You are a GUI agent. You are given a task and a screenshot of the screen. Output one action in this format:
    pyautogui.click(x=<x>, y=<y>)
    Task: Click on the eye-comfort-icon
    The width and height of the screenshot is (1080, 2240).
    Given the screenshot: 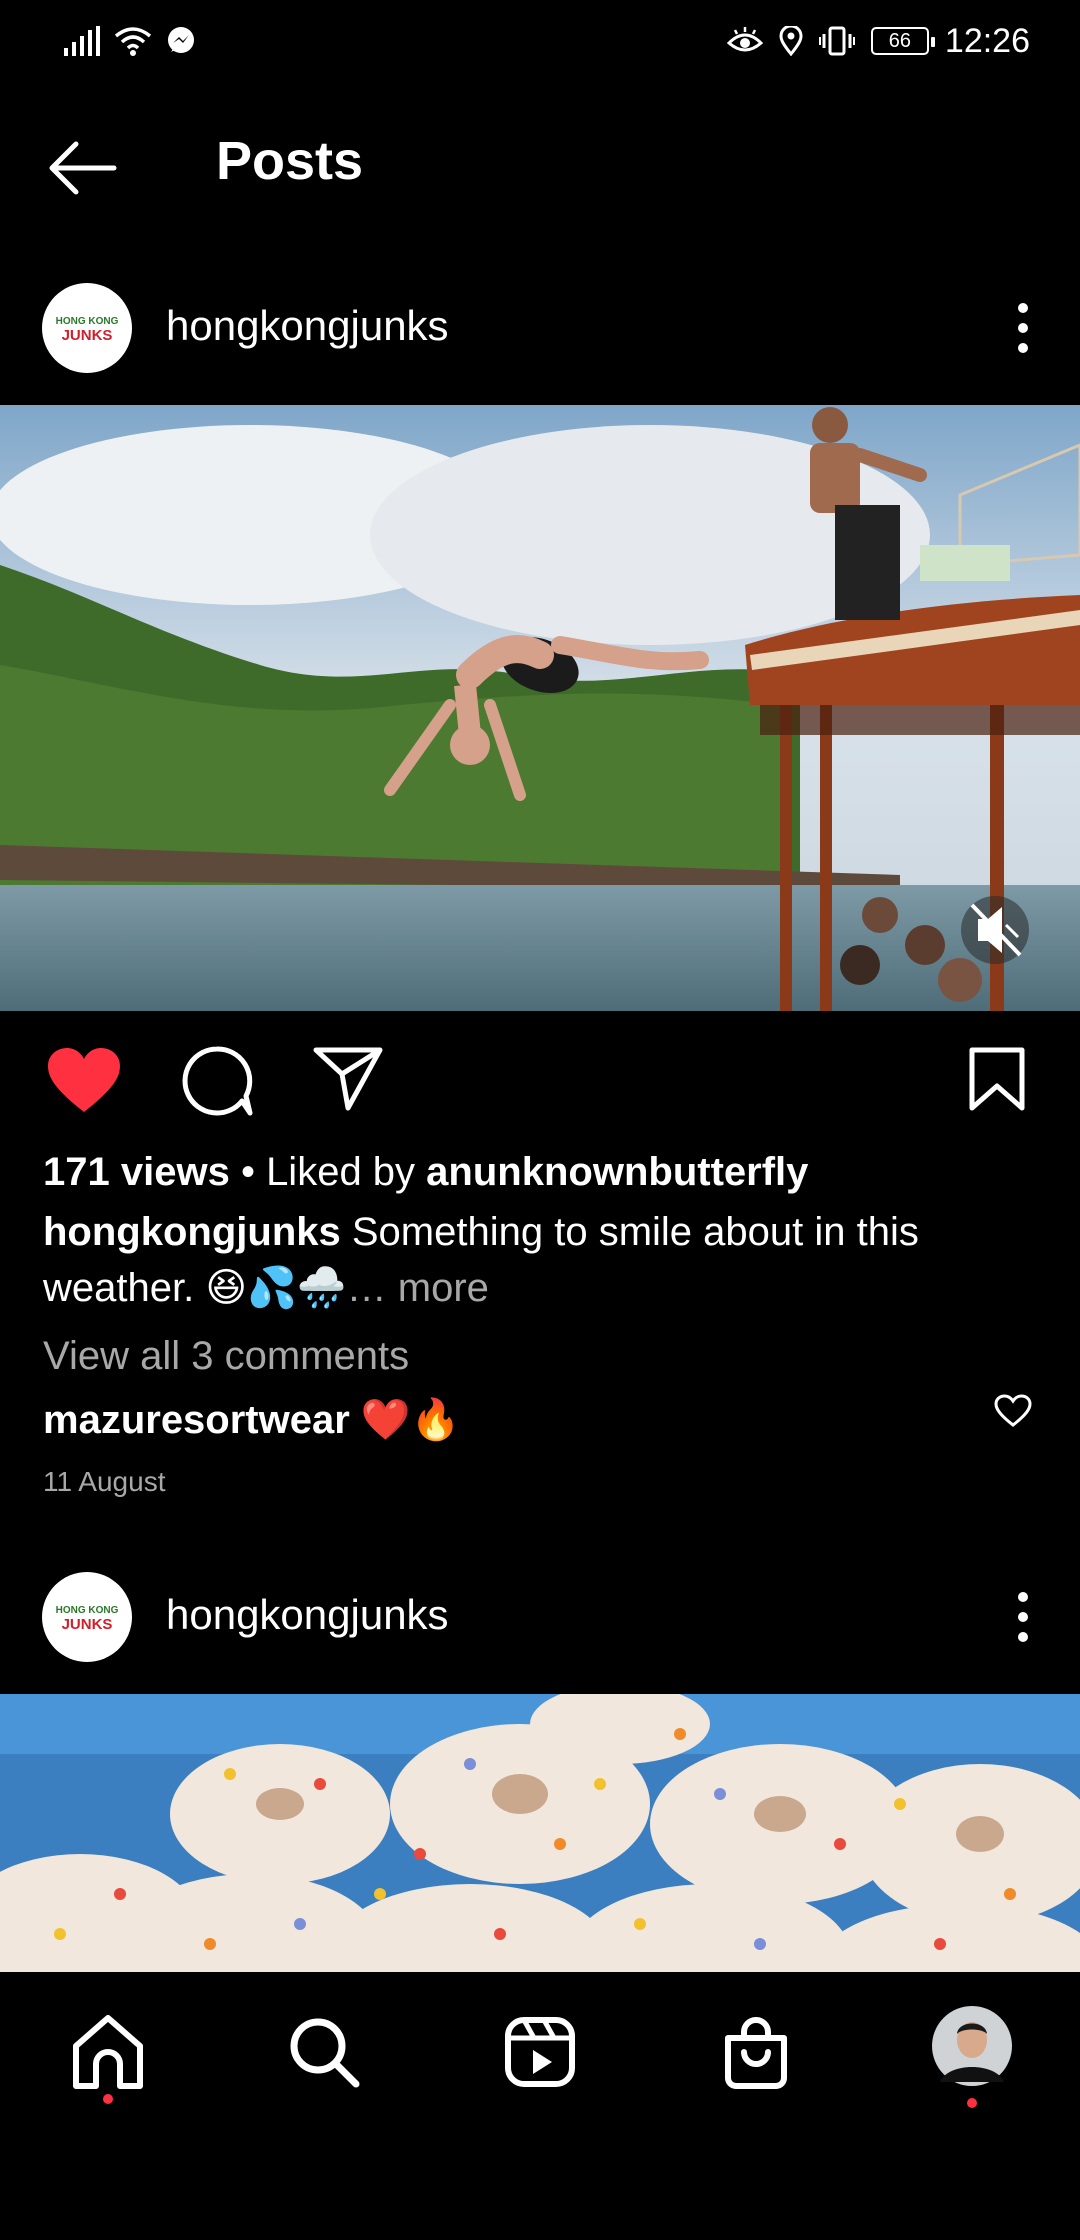 What is the action you would take?
    pyautogui.click(x=744, y=39)
    